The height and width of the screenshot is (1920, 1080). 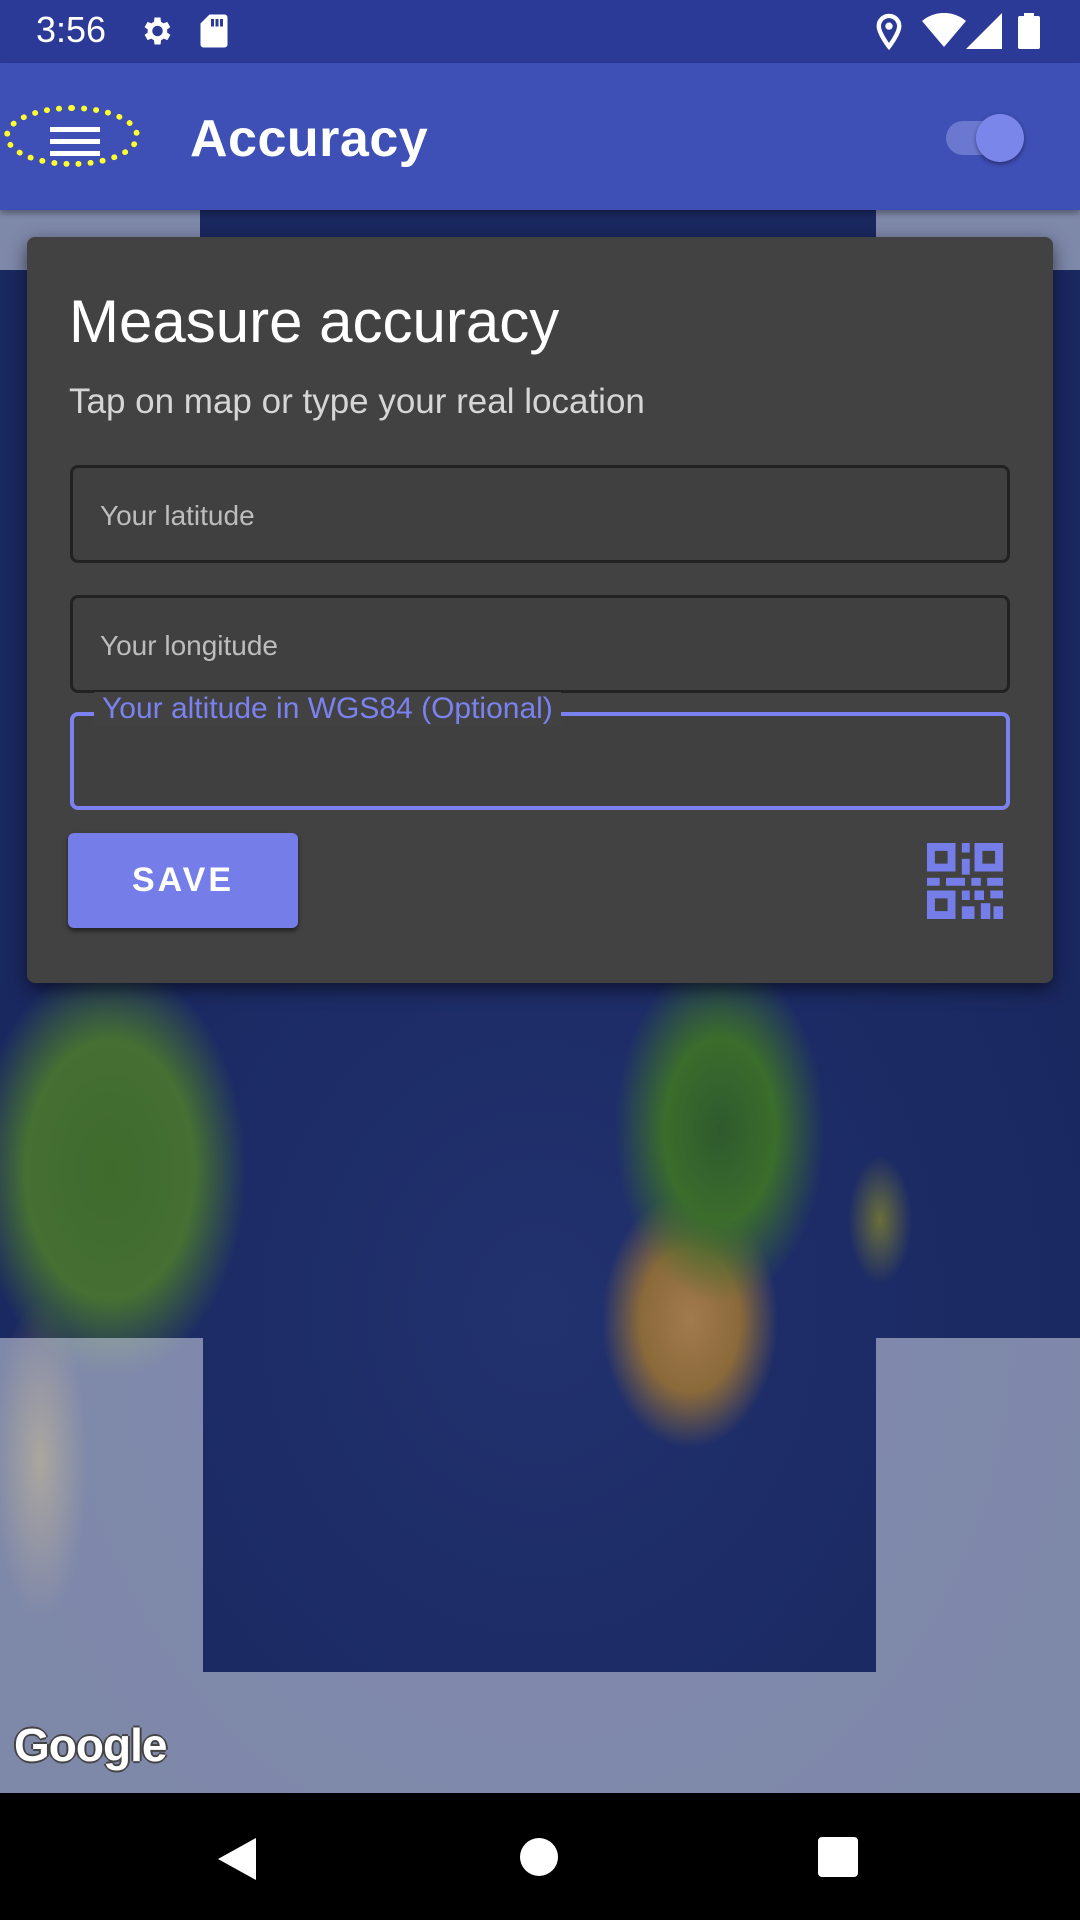 What do you see at coordinates (189, 645) in the screenshot?
I see `longitude-placeholder: Your longitude` at bounding box center [189, 645].